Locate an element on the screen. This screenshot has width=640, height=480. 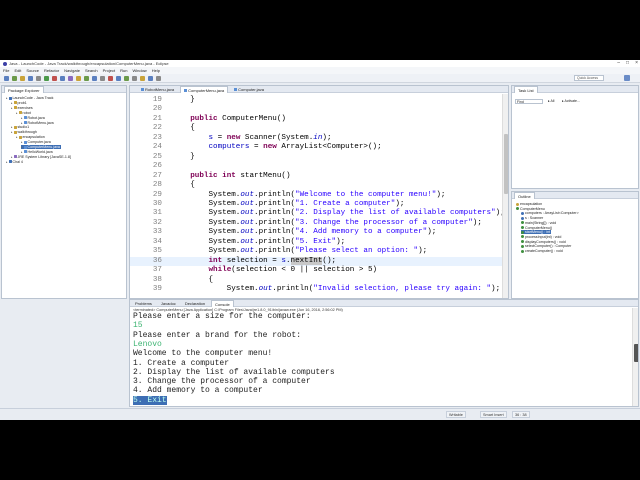
package-tree-item: ▸ exercises is located at coordinates (22, 108).